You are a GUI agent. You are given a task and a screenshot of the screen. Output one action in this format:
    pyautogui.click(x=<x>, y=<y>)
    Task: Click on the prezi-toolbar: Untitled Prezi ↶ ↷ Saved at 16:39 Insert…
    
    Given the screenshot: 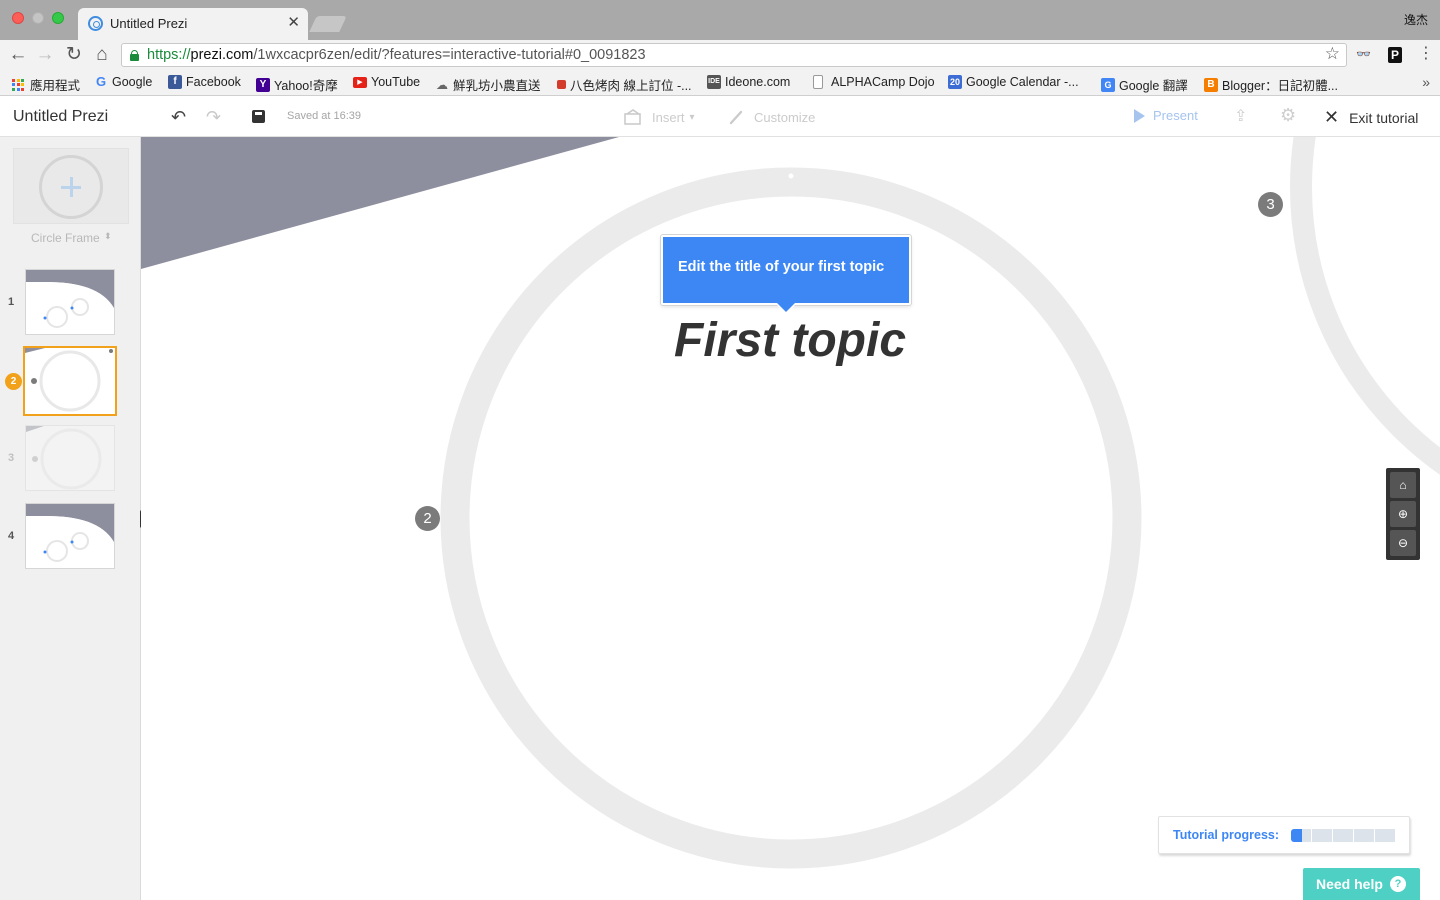 What is the action you would take?
    pyautogui.click(x=720, y=117)
    